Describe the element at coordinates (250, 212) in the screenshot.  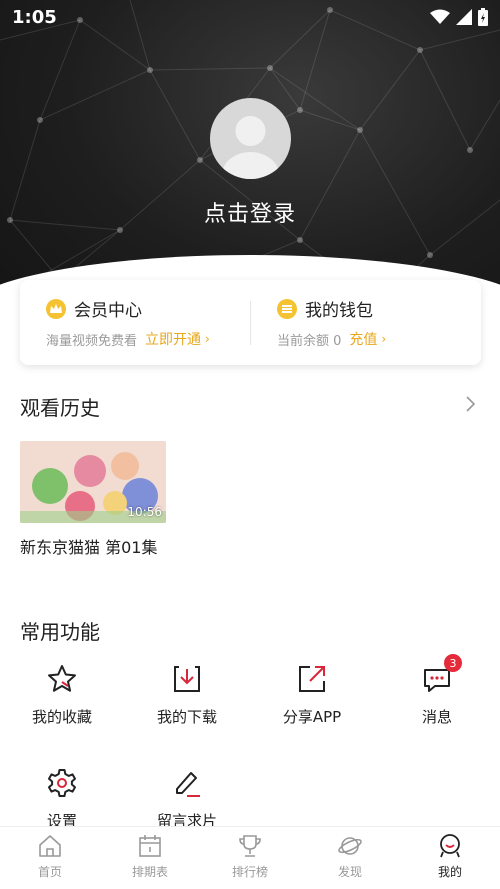
I see `login-link: 点击登录` at that location.